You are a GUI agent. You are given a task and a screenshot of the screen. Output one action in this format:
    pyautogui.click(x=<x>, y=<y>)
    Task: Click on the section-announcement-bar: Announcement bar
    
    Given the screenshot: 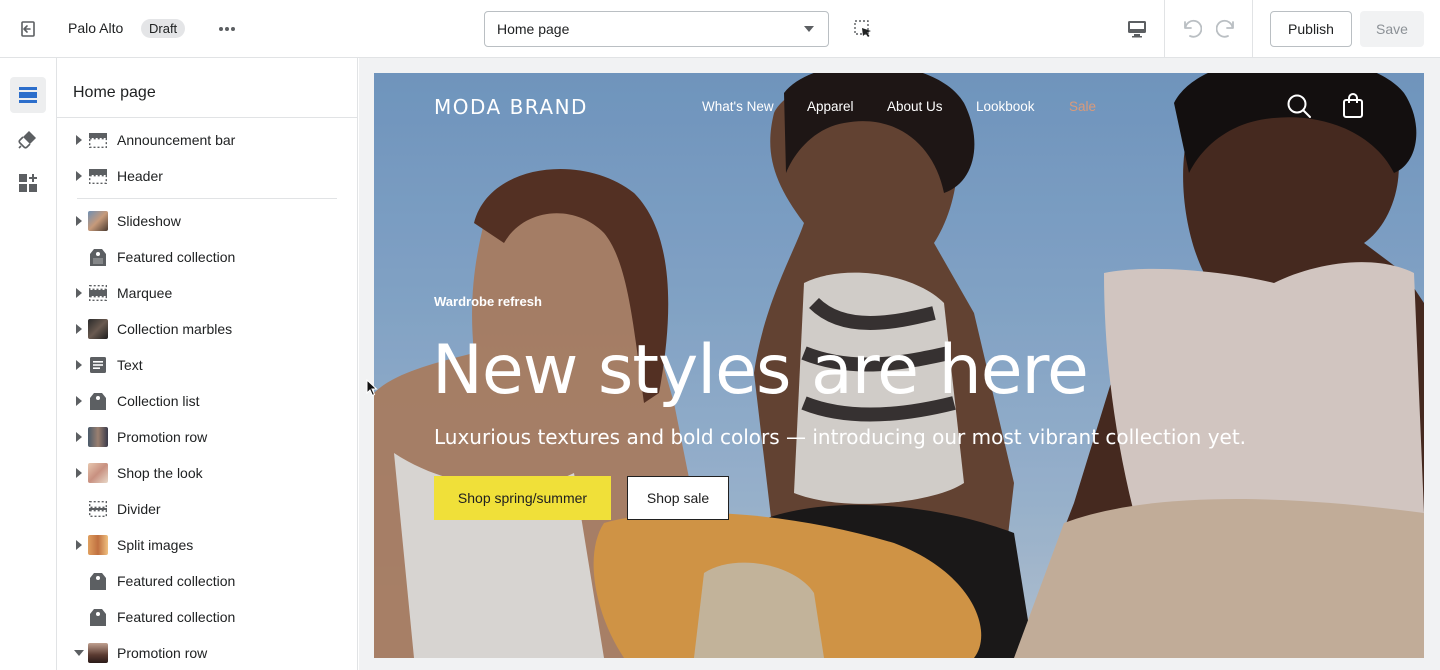 What is the action you would take?
    pyautogui.click(x=207, y=140)
    